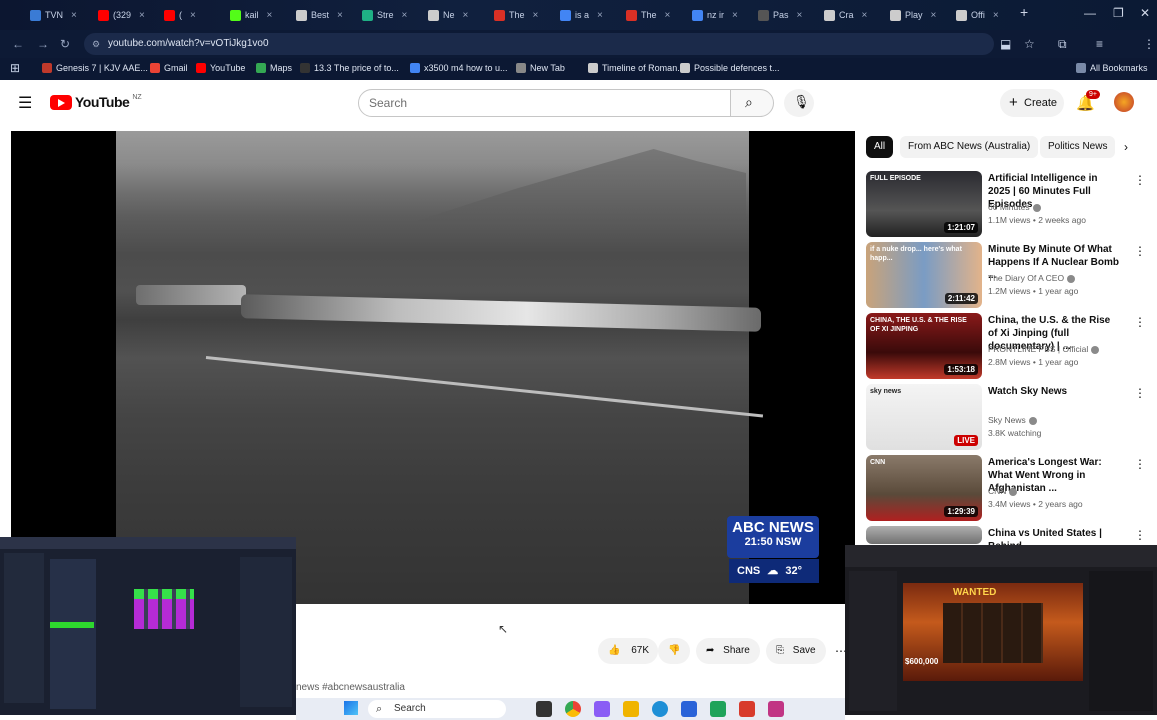  What do you see at coordinates (327, 15) in the screenshot?
I see `browser-tab: Best ×` at bounding box center [327, 15].